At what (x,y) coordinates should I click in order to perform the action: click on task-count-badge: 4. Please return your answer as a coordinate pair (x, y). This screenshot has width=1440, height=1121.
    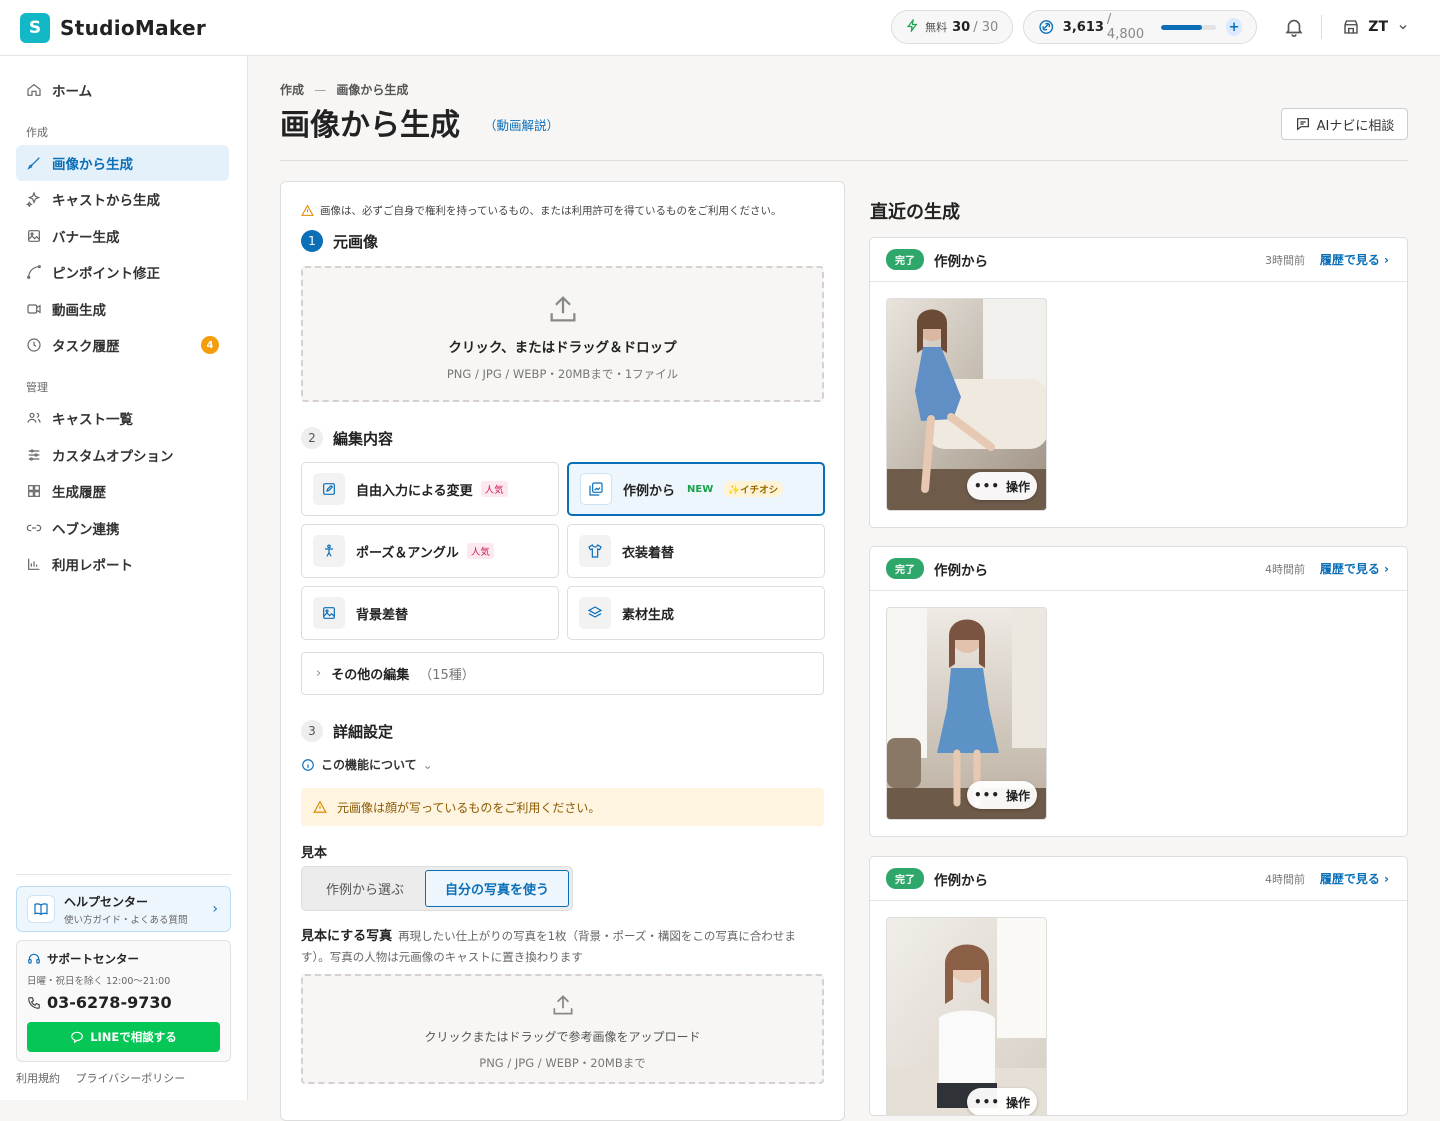
    Looking at the image, I should click on (210, 345).